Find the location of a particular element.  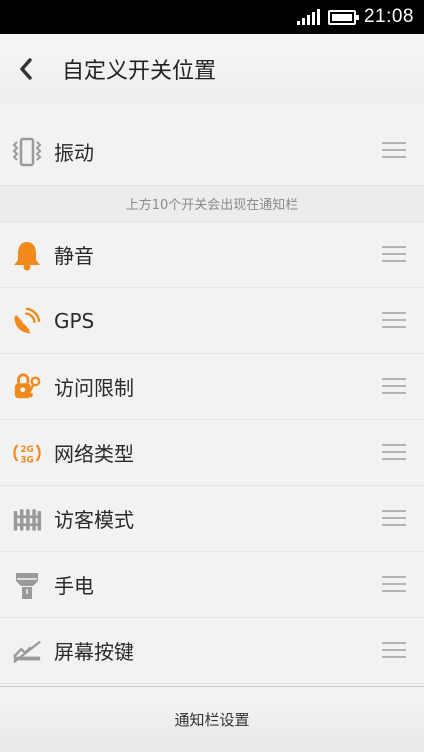

screen-buttons-icon is located at coordinates (27, 651).